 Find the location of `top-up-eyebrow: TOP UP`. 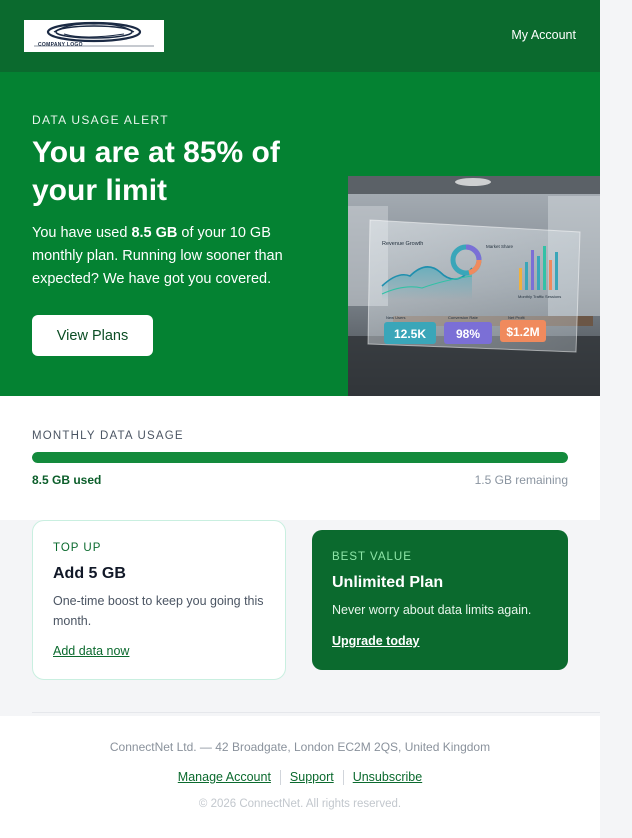

top-up-eyebrow: TOP UP is located at coordinates (77, 548).